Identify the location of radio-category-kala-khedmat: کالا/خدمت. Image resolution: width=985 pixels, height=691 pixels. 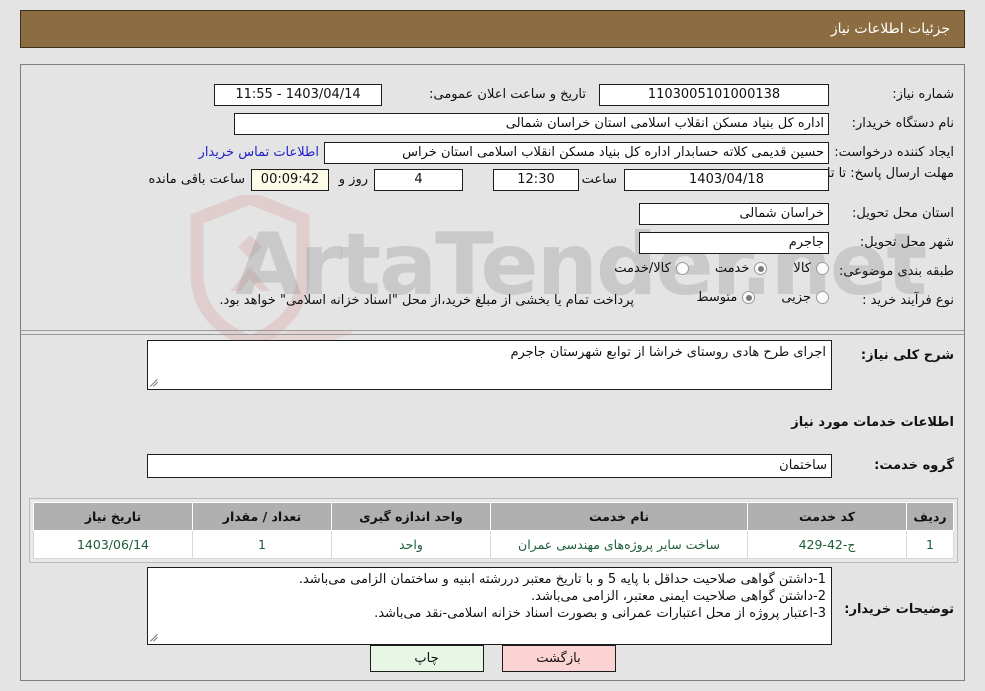
(651, 268).